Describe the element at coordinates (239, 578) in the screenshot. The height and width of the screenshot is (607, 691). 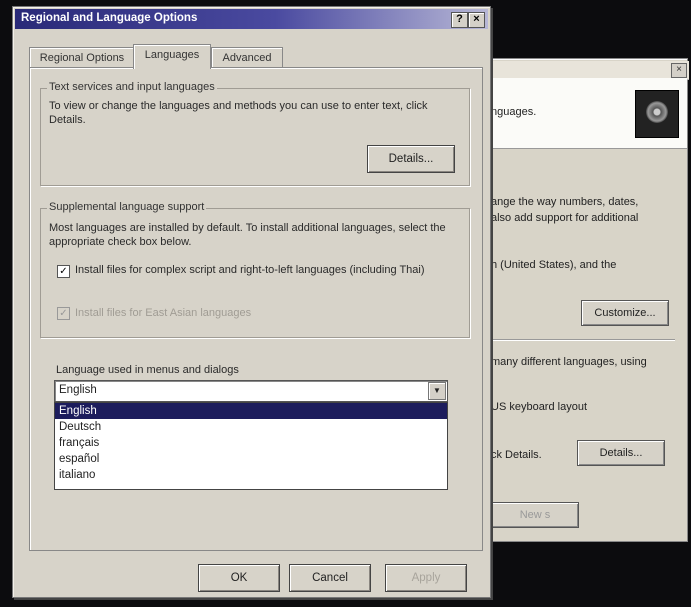
I see `ok-button: OK` at that location.